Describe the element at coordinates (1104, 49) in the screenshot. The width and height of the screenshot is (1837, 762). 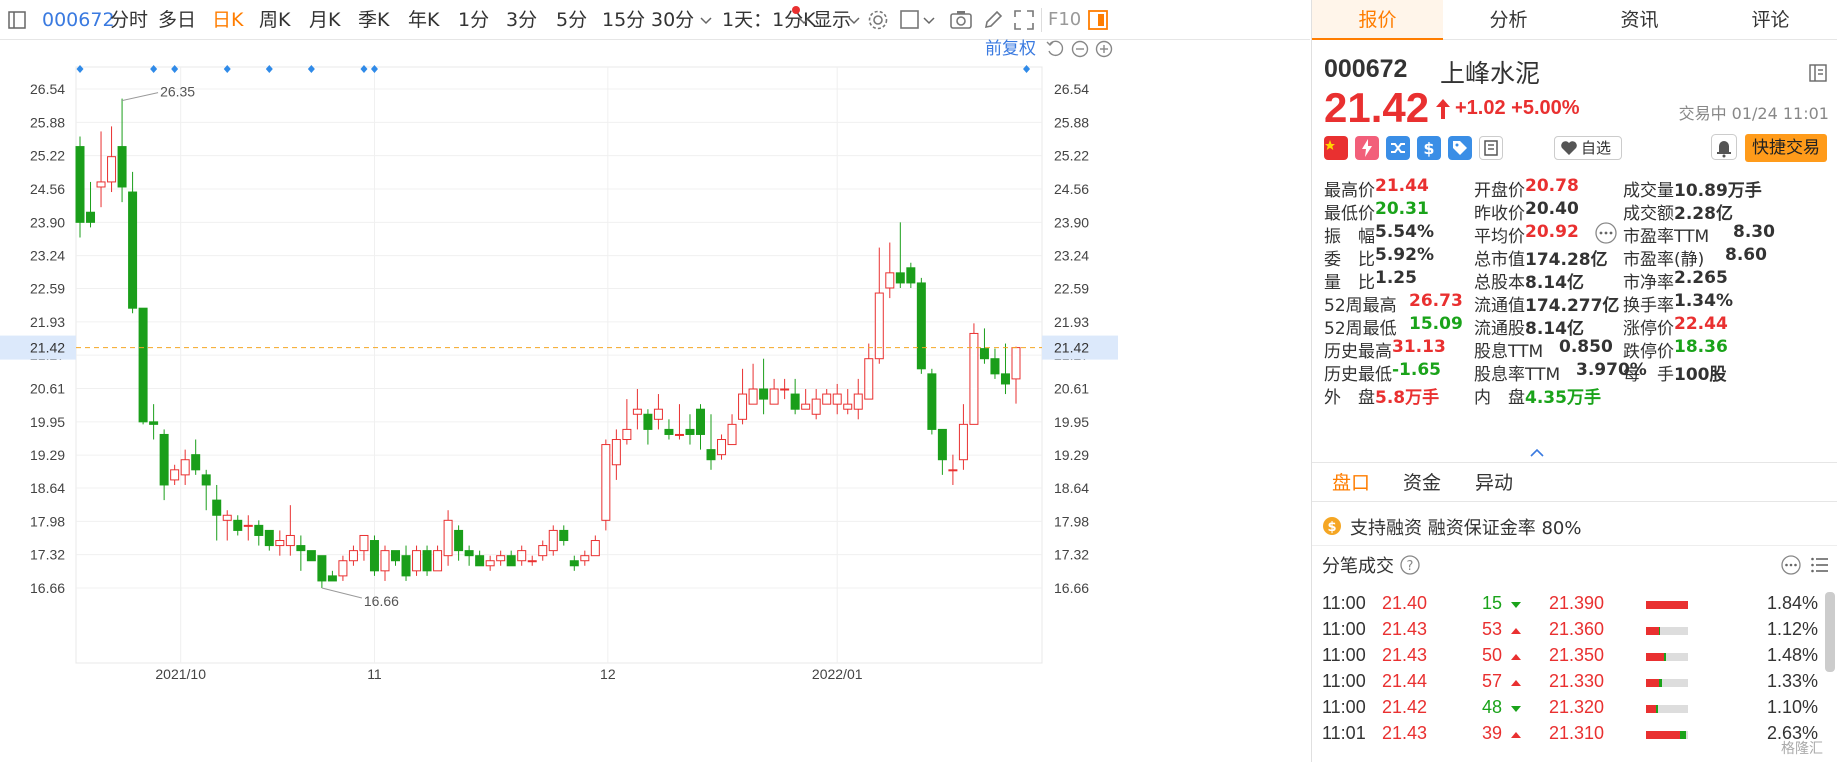
I see `zoom-in-icon` at that location.